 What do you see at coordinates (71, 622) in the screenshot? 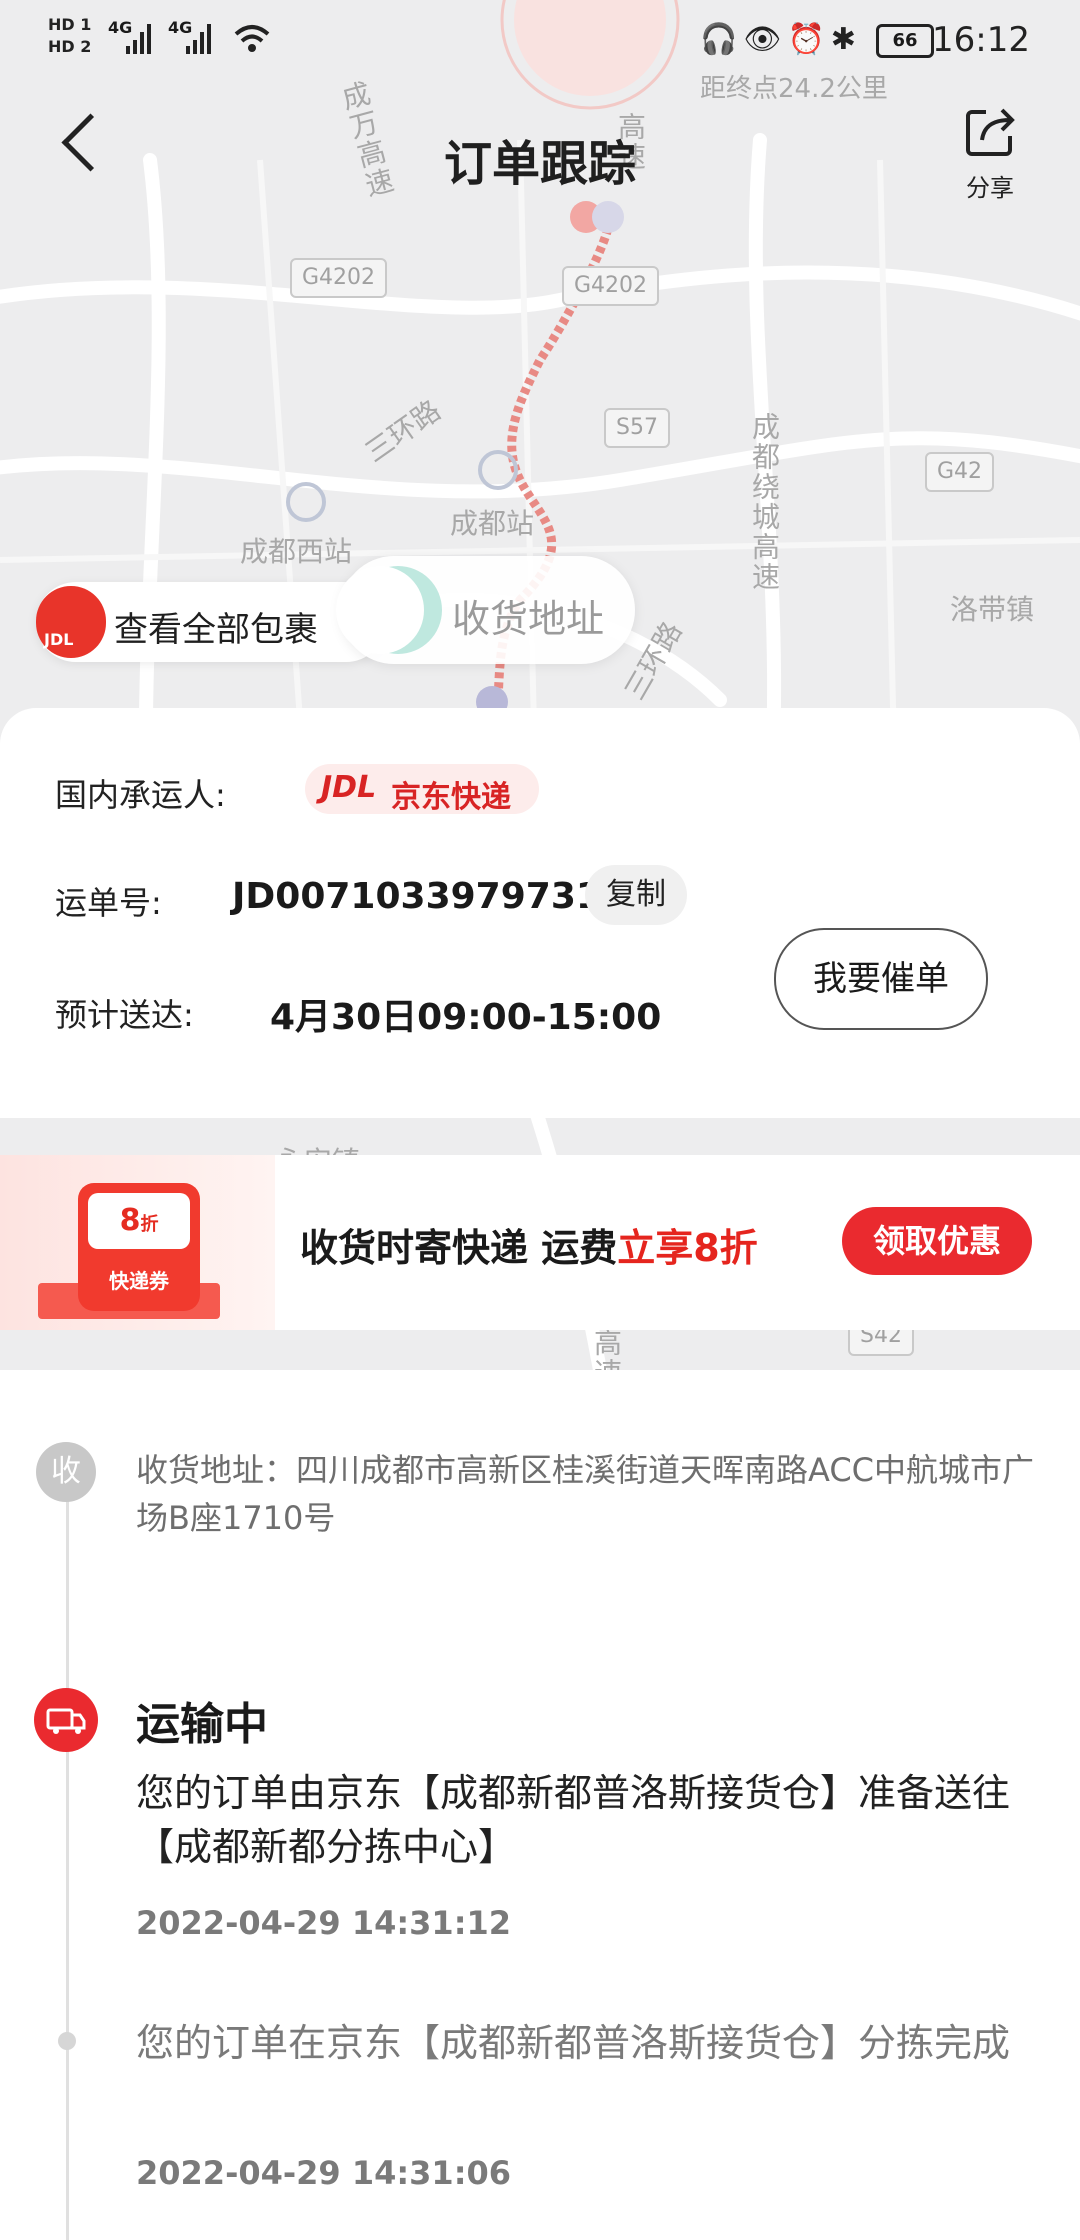
I see `jdl-package-icon: JDL` at bounding box center [71, 622].